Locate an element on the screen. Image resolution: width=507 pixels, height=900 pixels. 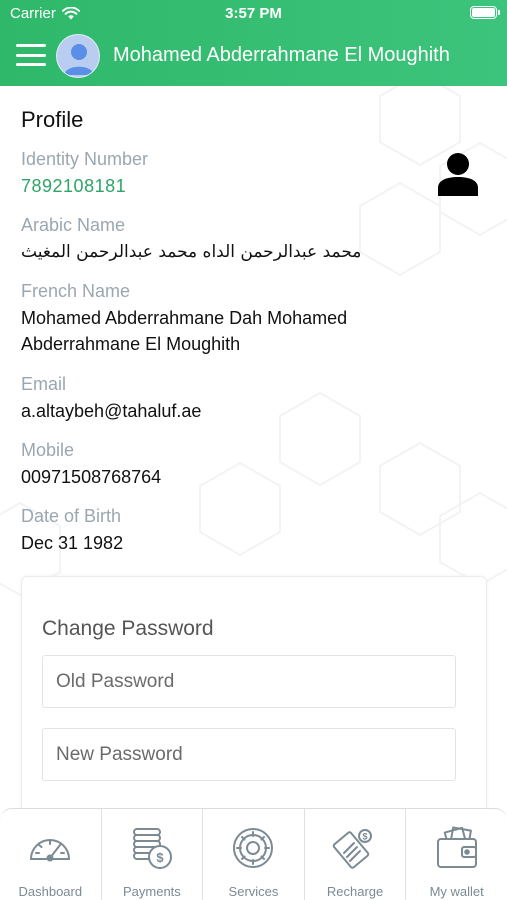
status-bar: Carrier 3:57 PM is located at coordinates (253, 14).